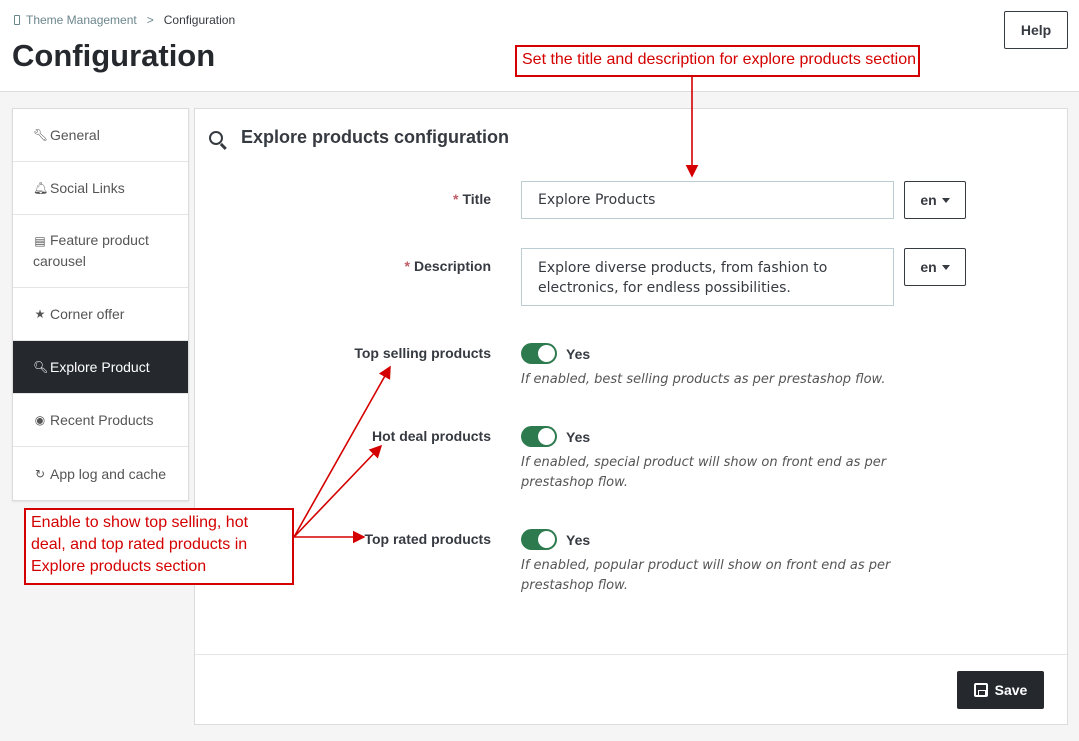  I want to click on phone-icon, so click(17, 20).